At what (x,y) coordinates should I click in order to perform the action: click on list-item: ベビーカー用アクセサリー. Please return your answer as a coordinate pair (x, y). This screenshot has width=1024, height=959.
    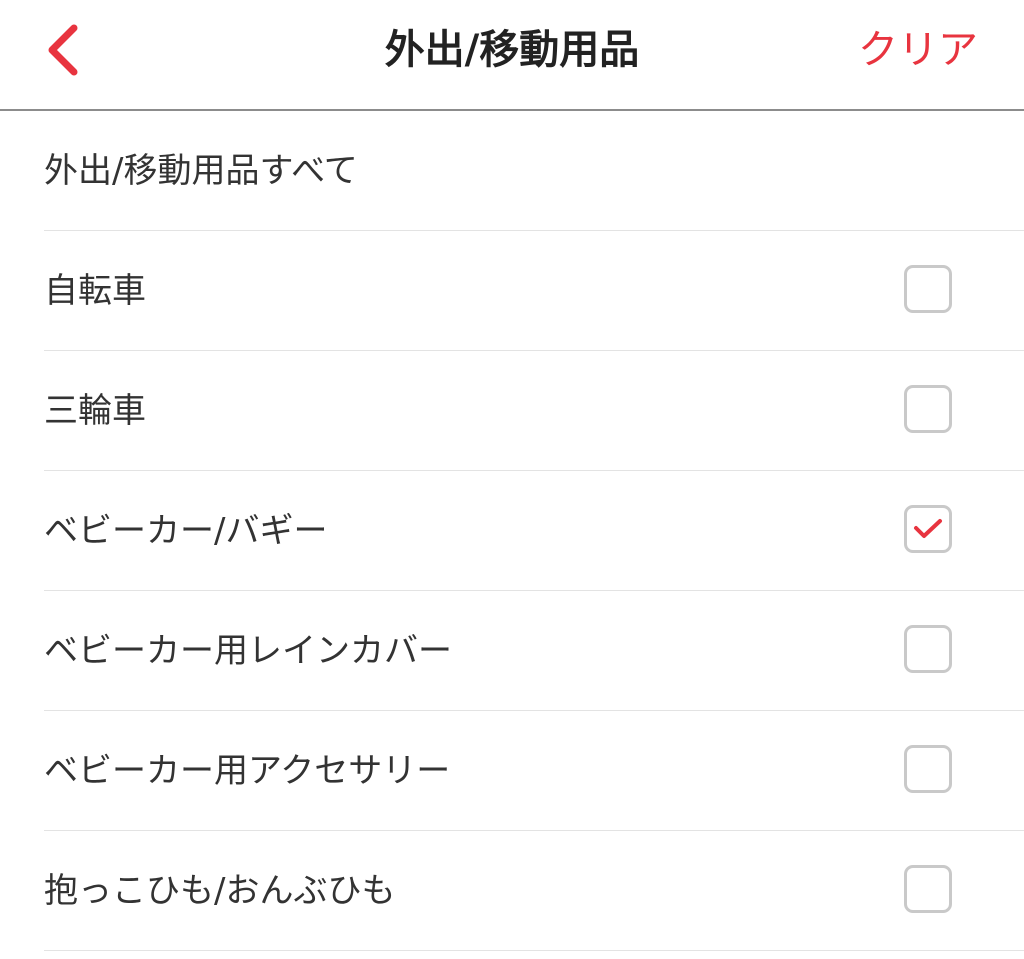
    Looking at the image, I should click on (534, 771).